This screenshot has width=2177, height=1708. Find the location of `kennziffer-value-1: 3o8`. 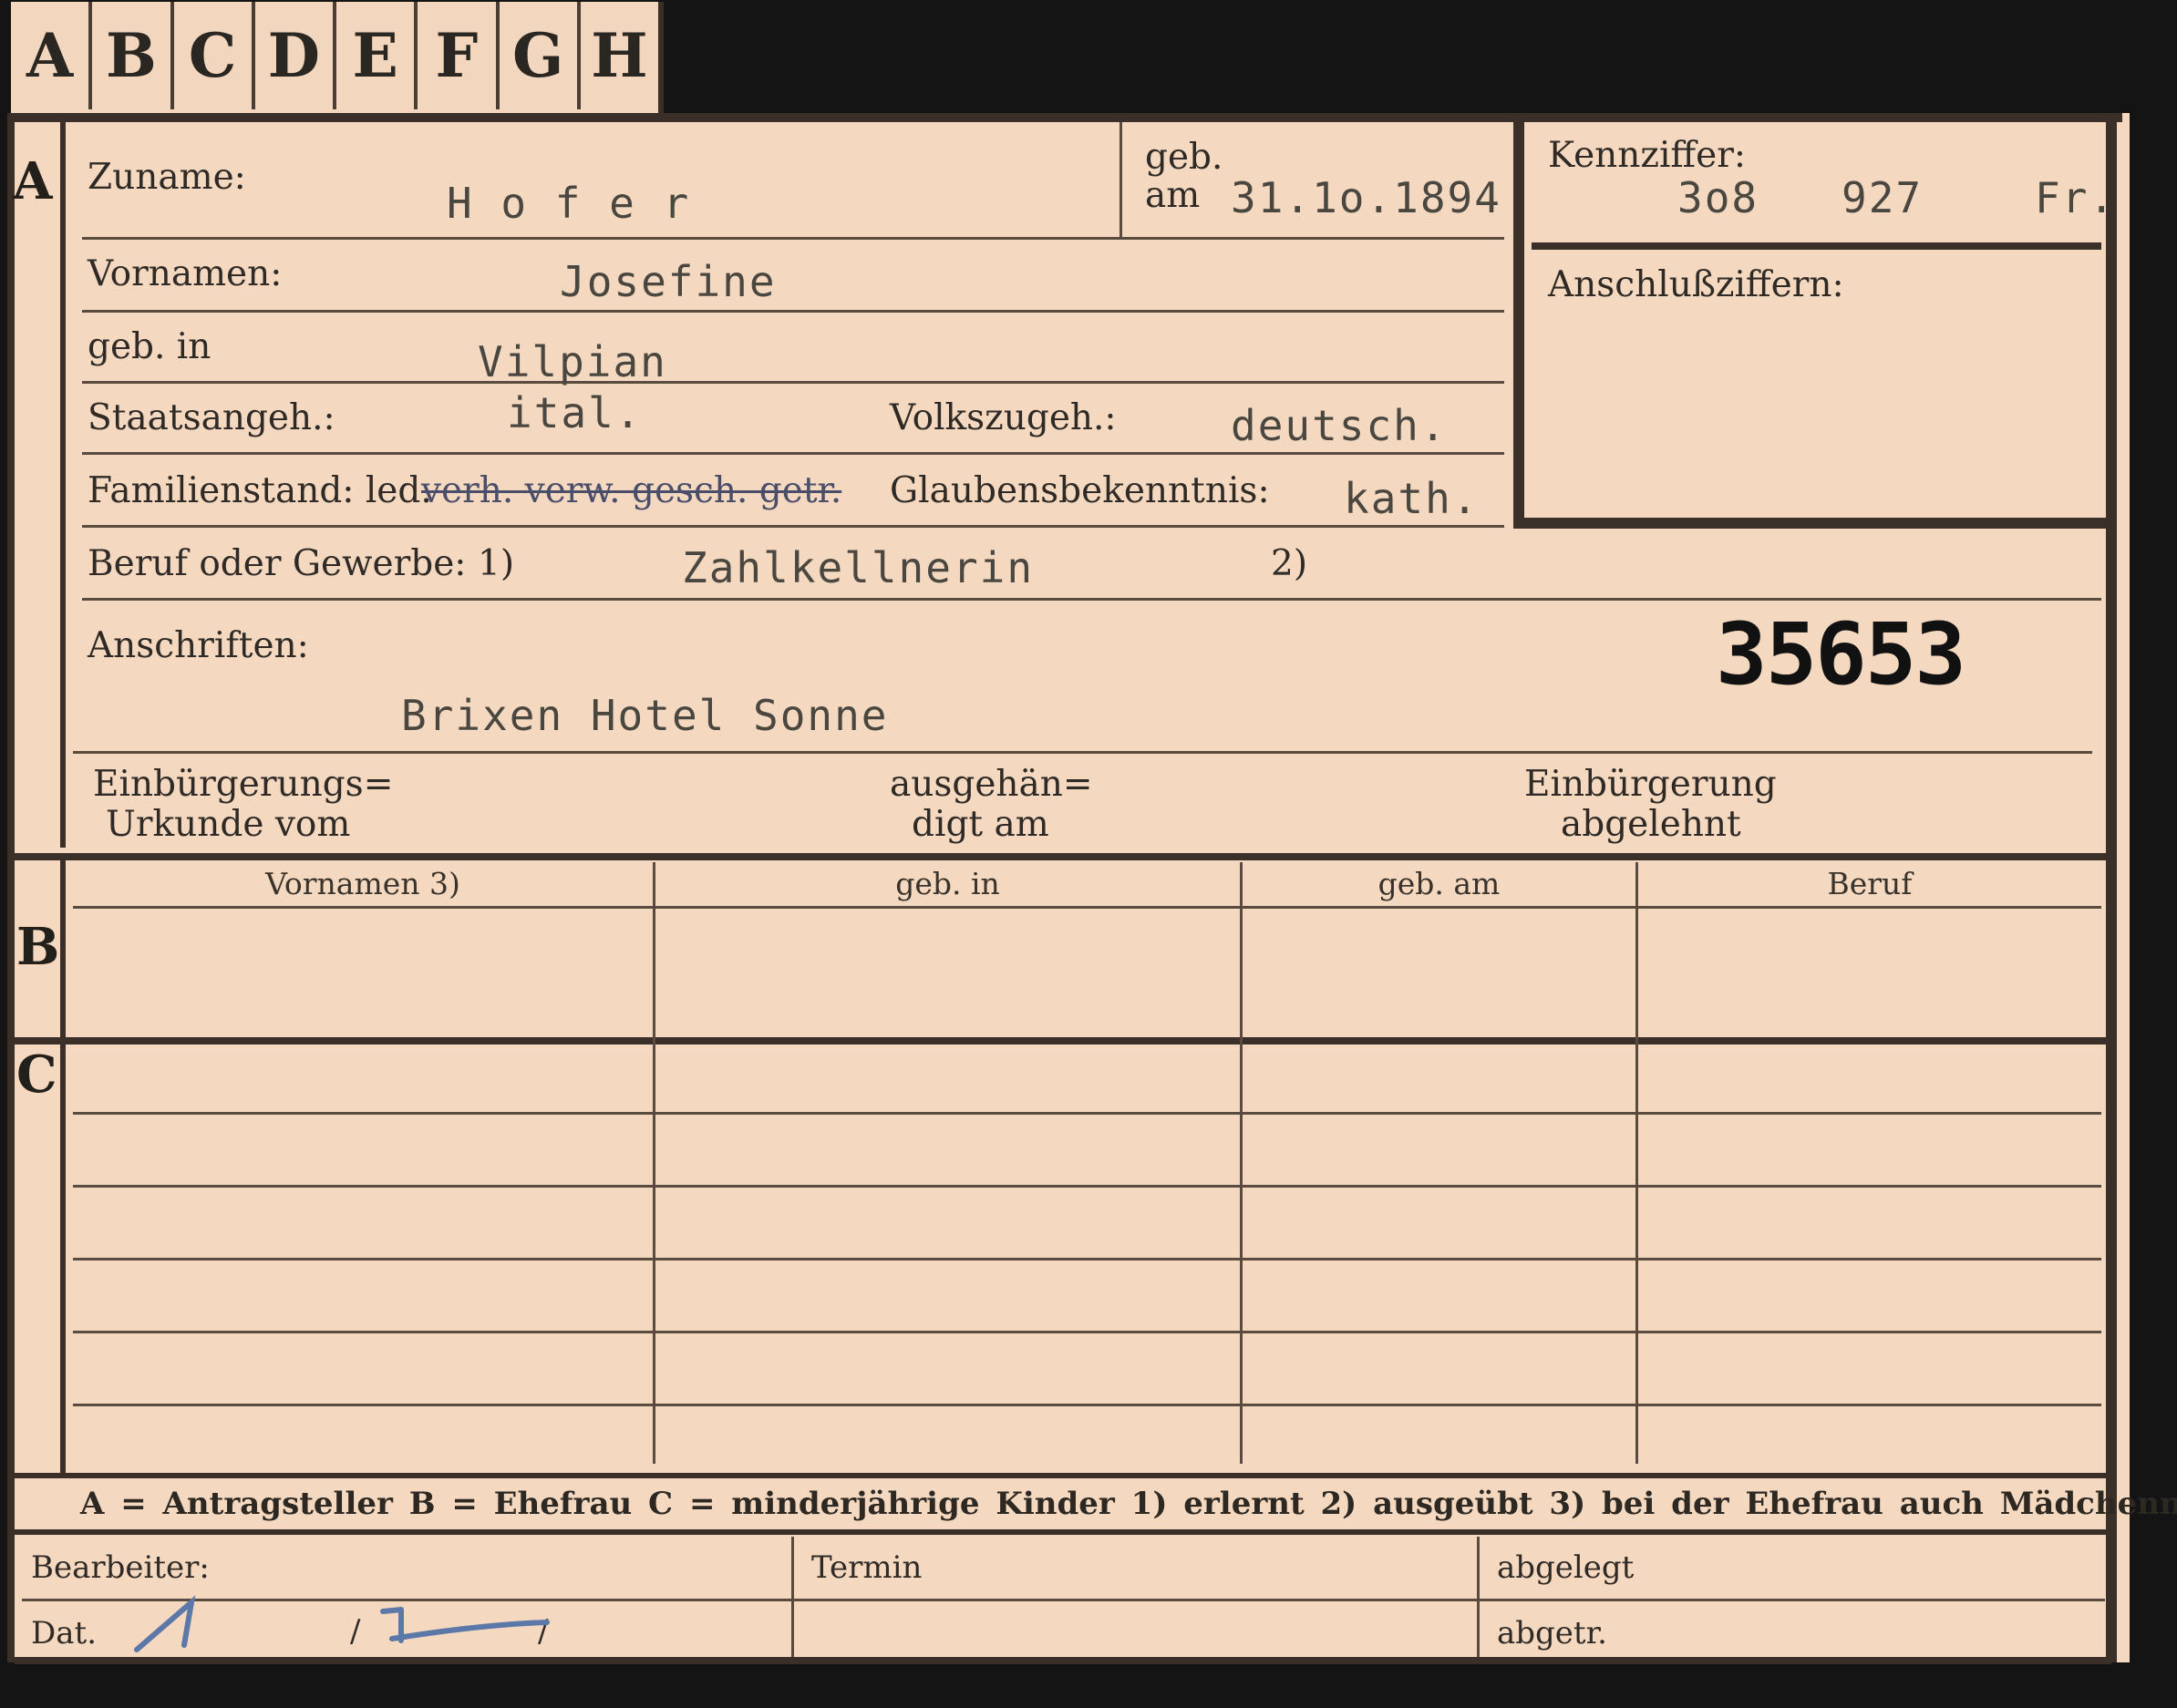

kennziffer-value-1: 3o8 is located at coordinates (1718, 197).